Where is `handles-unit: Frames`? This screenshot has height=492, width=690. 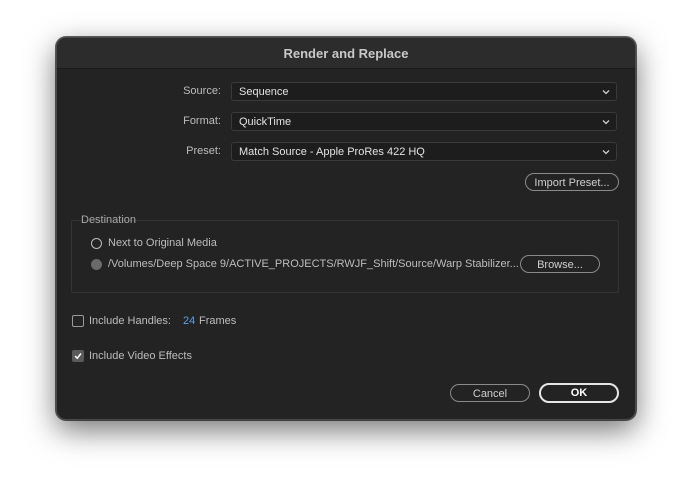
handles-unit: Frames is located at coordinates (218, 321).